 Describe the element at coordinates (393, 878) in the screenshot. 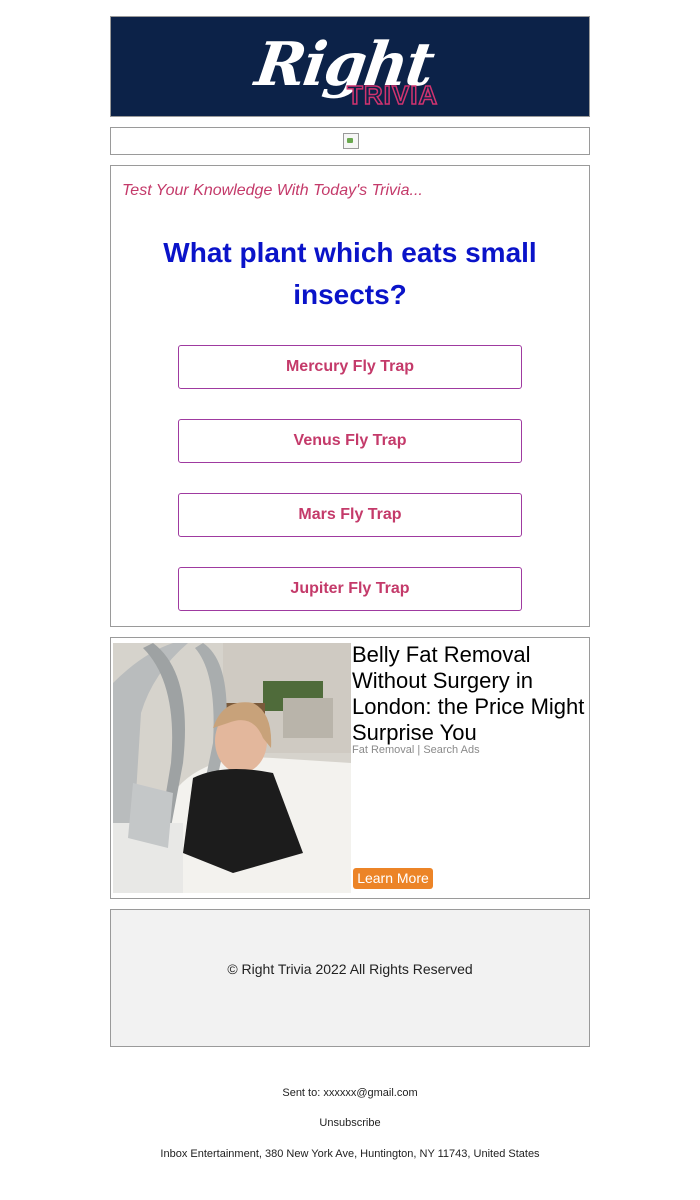

I see `learn-more-button: Learn More` at that location.